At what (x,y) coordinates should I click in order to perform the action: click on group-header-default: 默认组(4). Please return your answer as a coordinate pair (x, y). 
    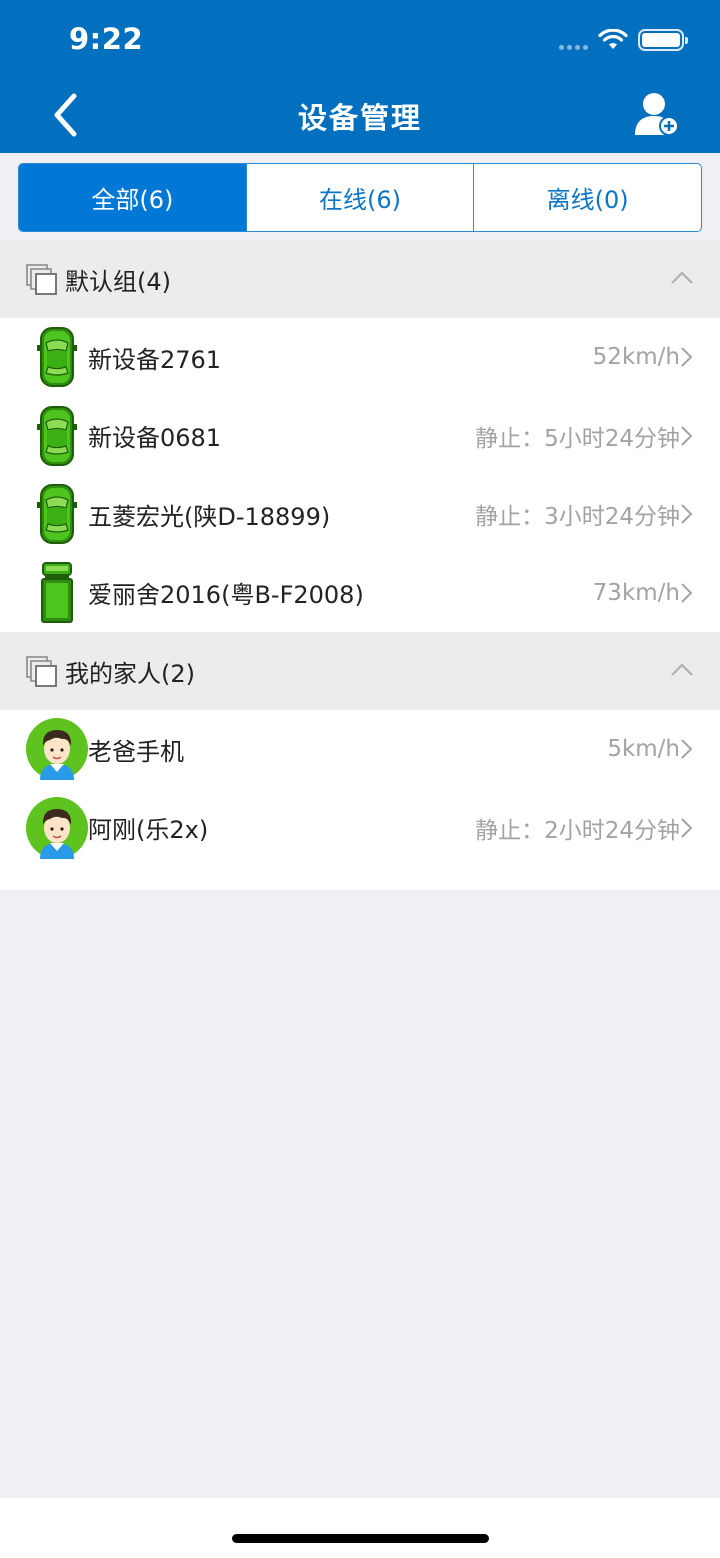
    Looking at the image, I should click on (360, 279).